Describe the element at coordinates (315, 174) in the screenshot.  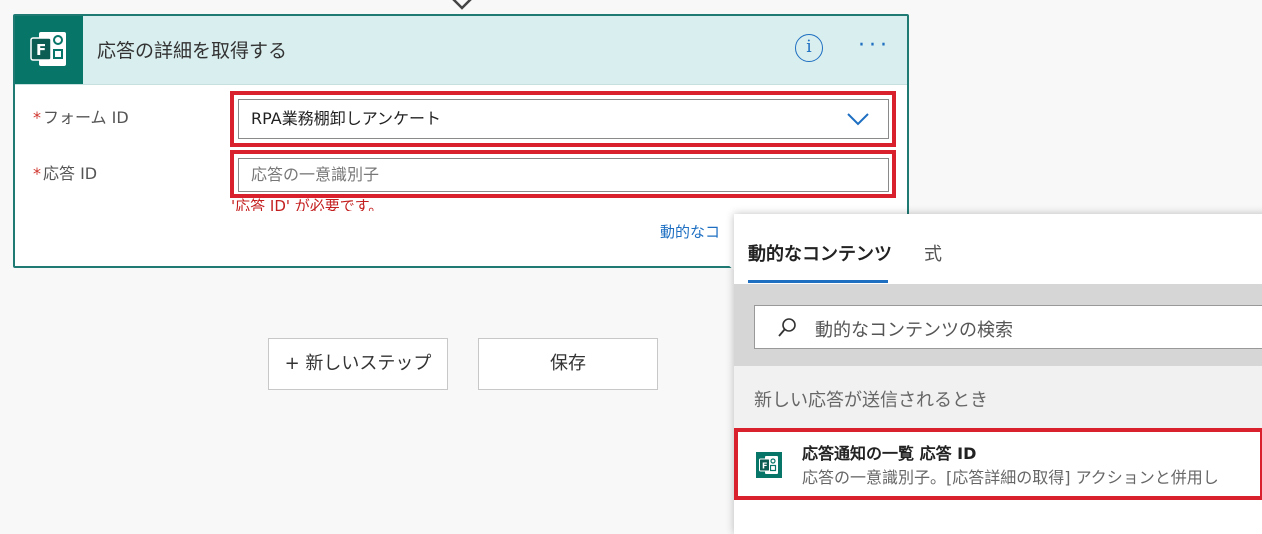
I see `response-id-placeholder: 応答の一意識別子` at that location.